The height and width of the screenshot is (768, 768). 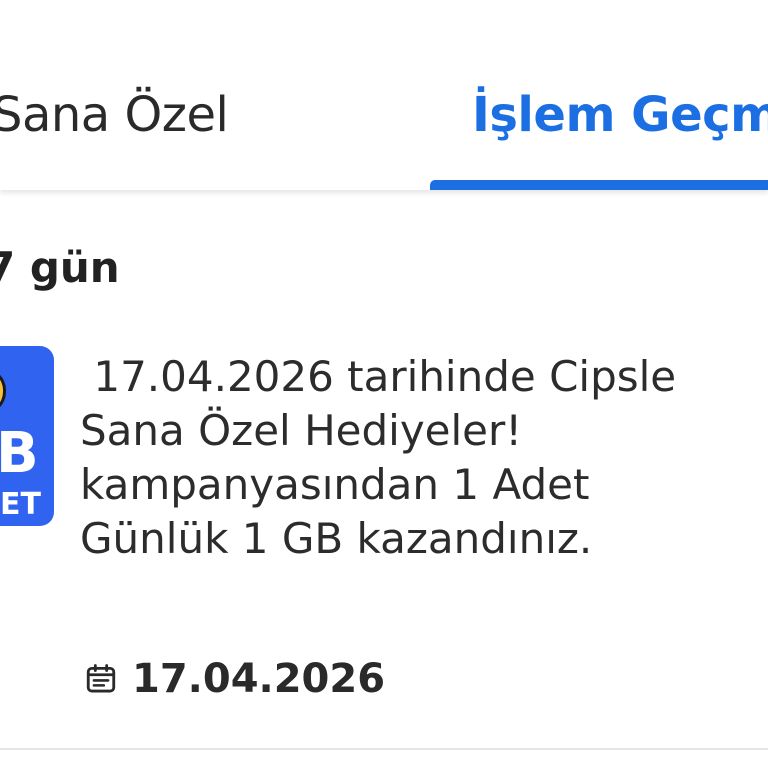 I want to click on thumbnail-small-text: ET, so click(x=20, y=504).